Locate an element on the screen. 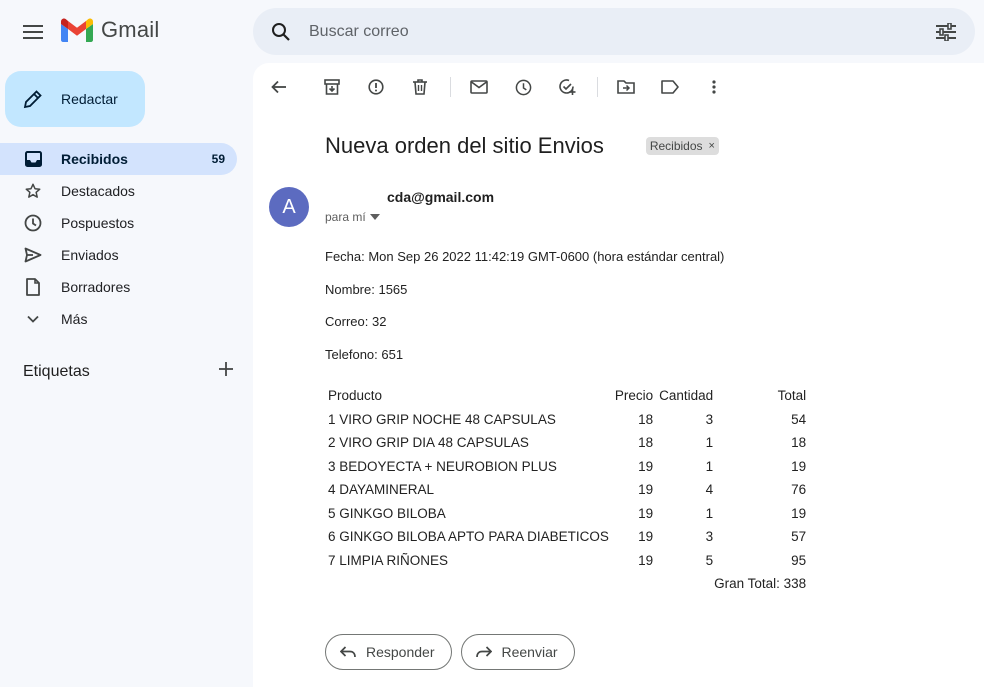  cell-producto: 3 BEDOYECTA + NEUROBION PLUS is located at coordinates (442, 466).